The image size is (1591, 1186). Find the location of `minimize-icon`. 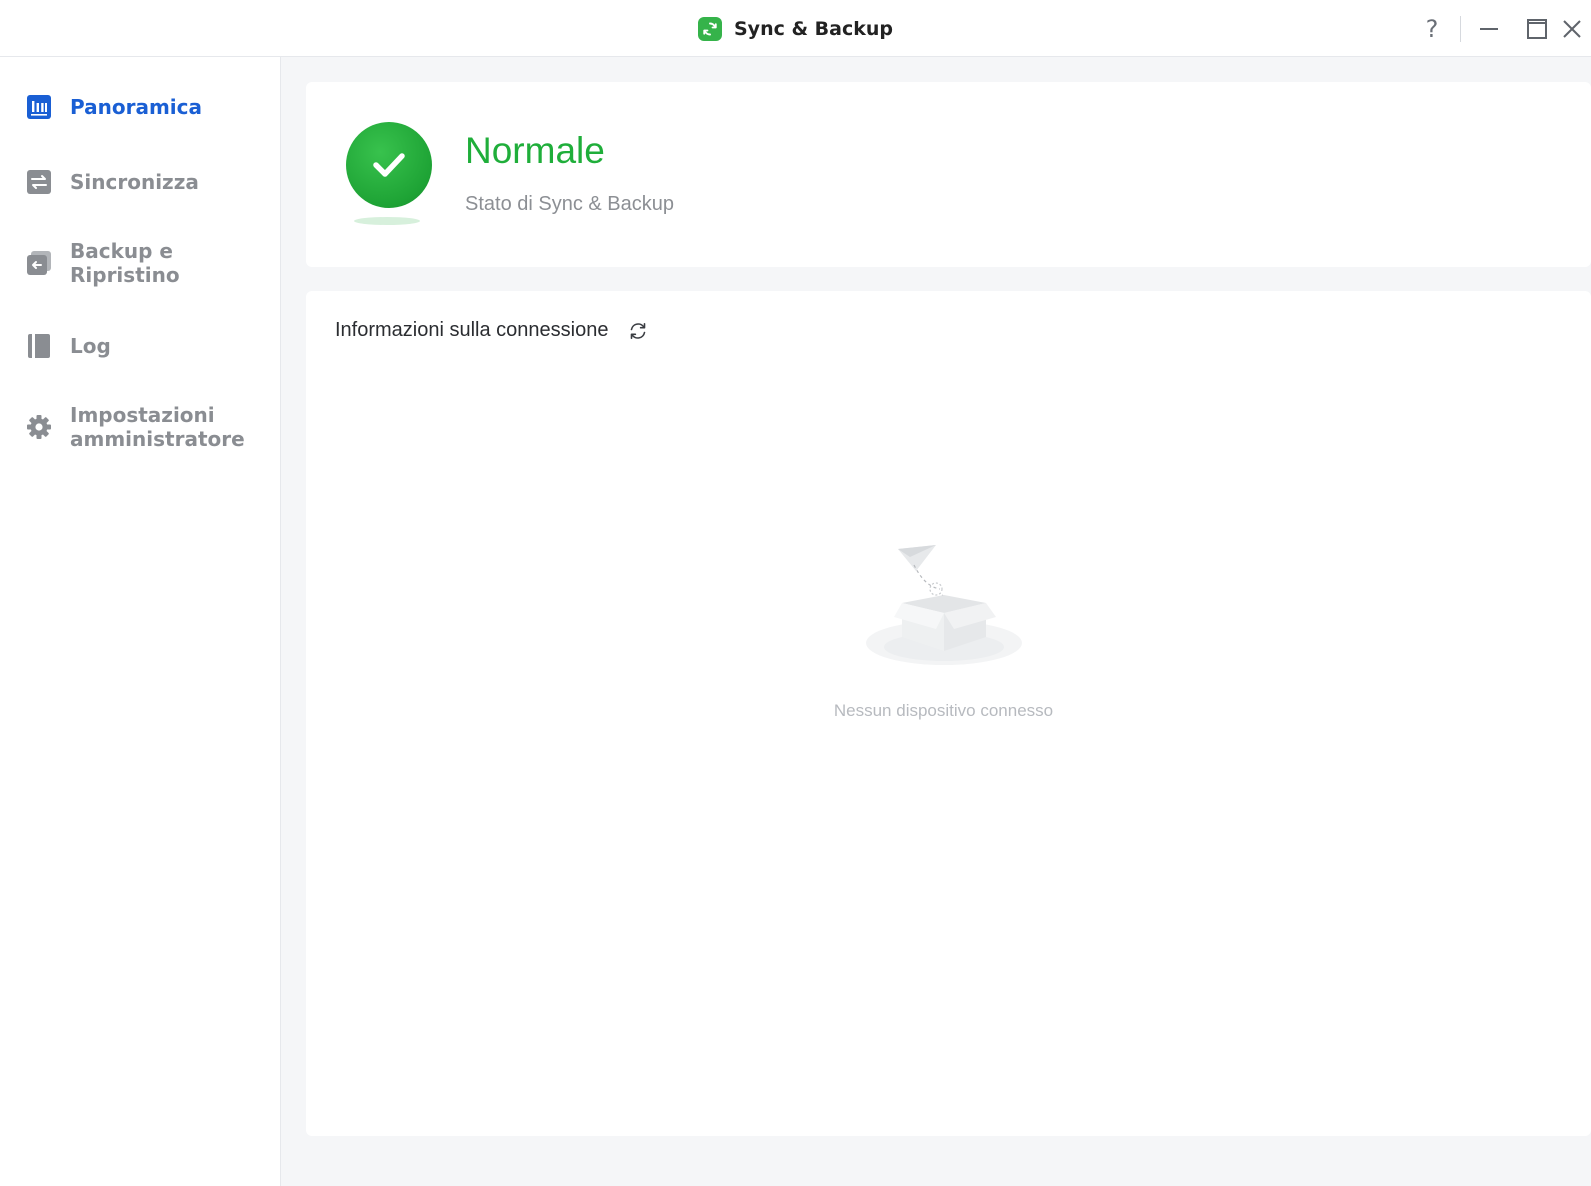

minimize-icon is located at coordinates (1489, 28).